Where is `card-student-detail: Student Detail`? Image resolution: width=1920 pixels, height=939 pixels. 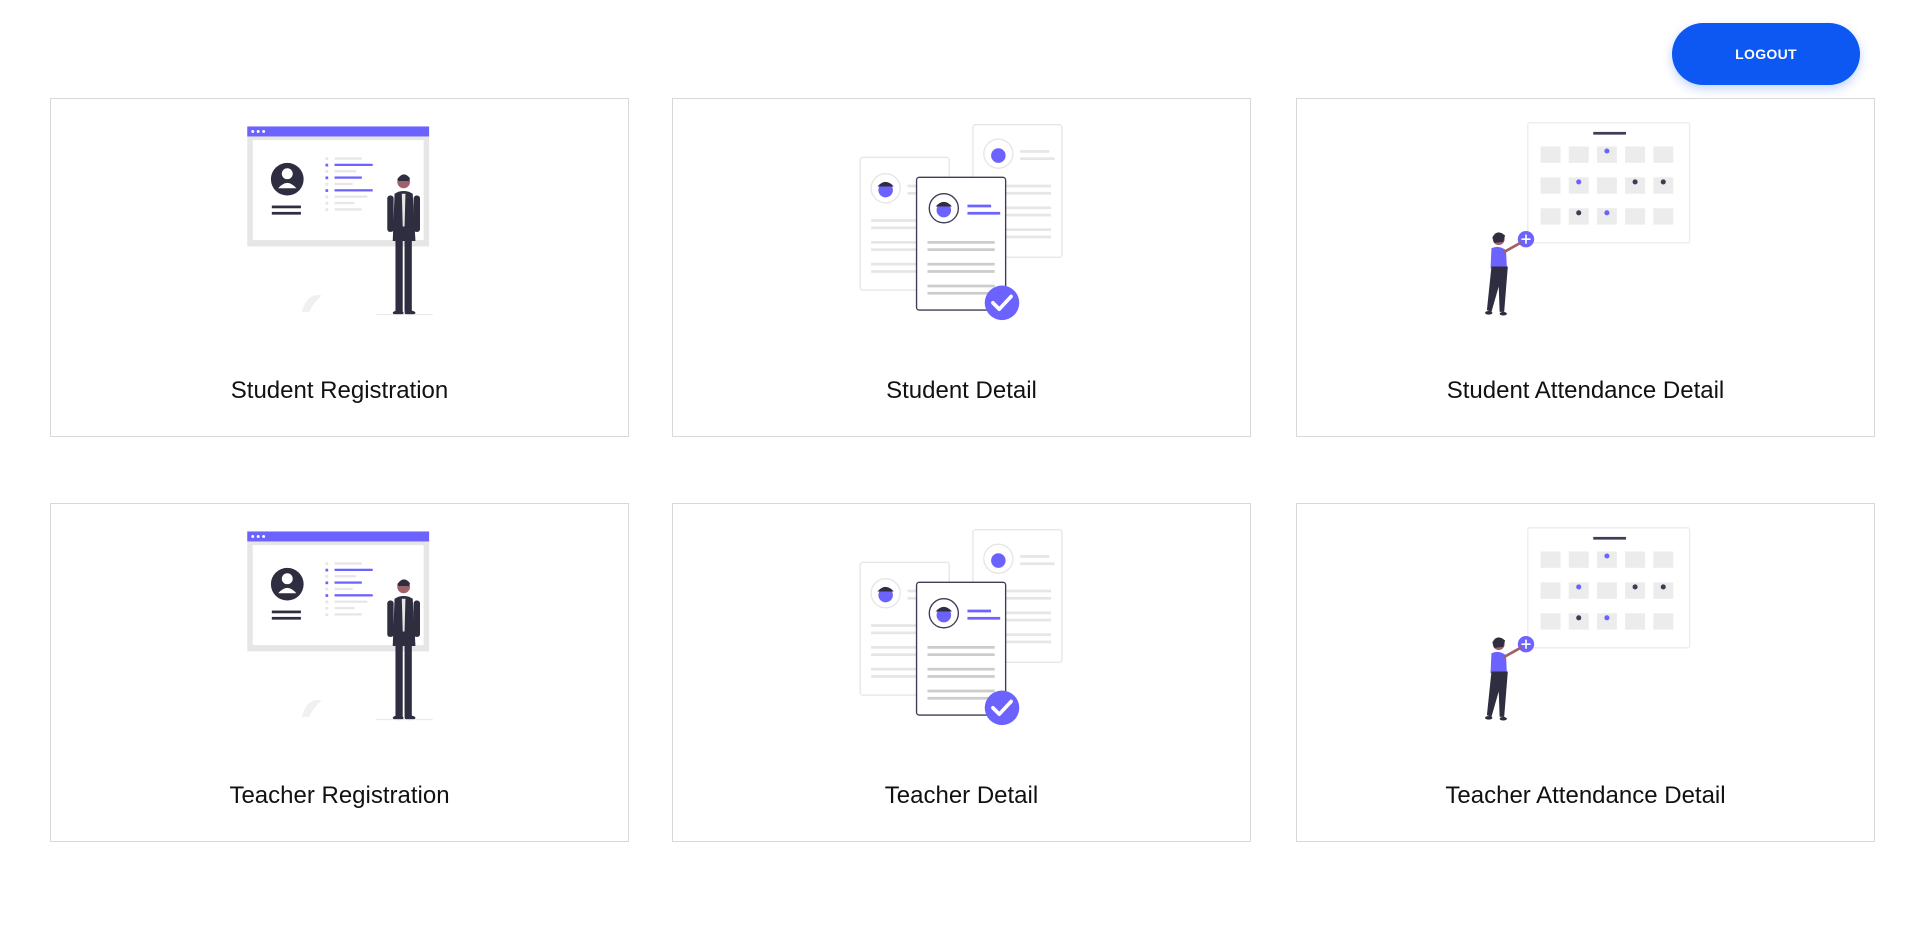
card-student-detail: Student Detail is located at coordinates (961, 267).